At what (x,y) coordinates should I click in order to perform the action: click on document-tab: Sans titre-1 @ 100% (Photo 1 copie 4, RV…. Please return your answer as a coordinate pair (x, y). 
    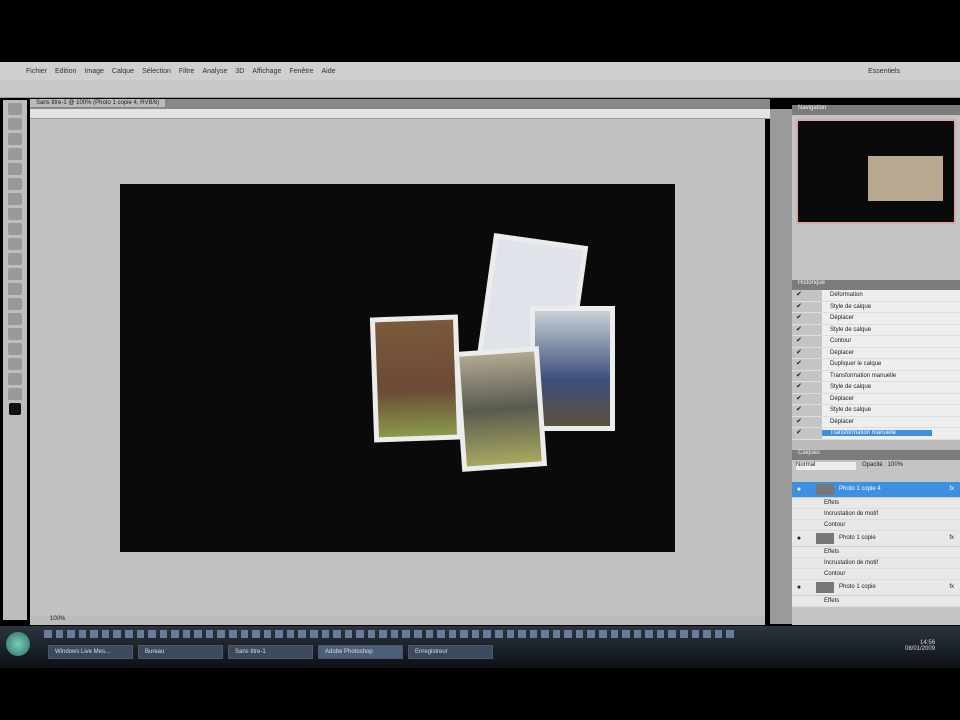
    Looking at the image, I should click on (400, 104).